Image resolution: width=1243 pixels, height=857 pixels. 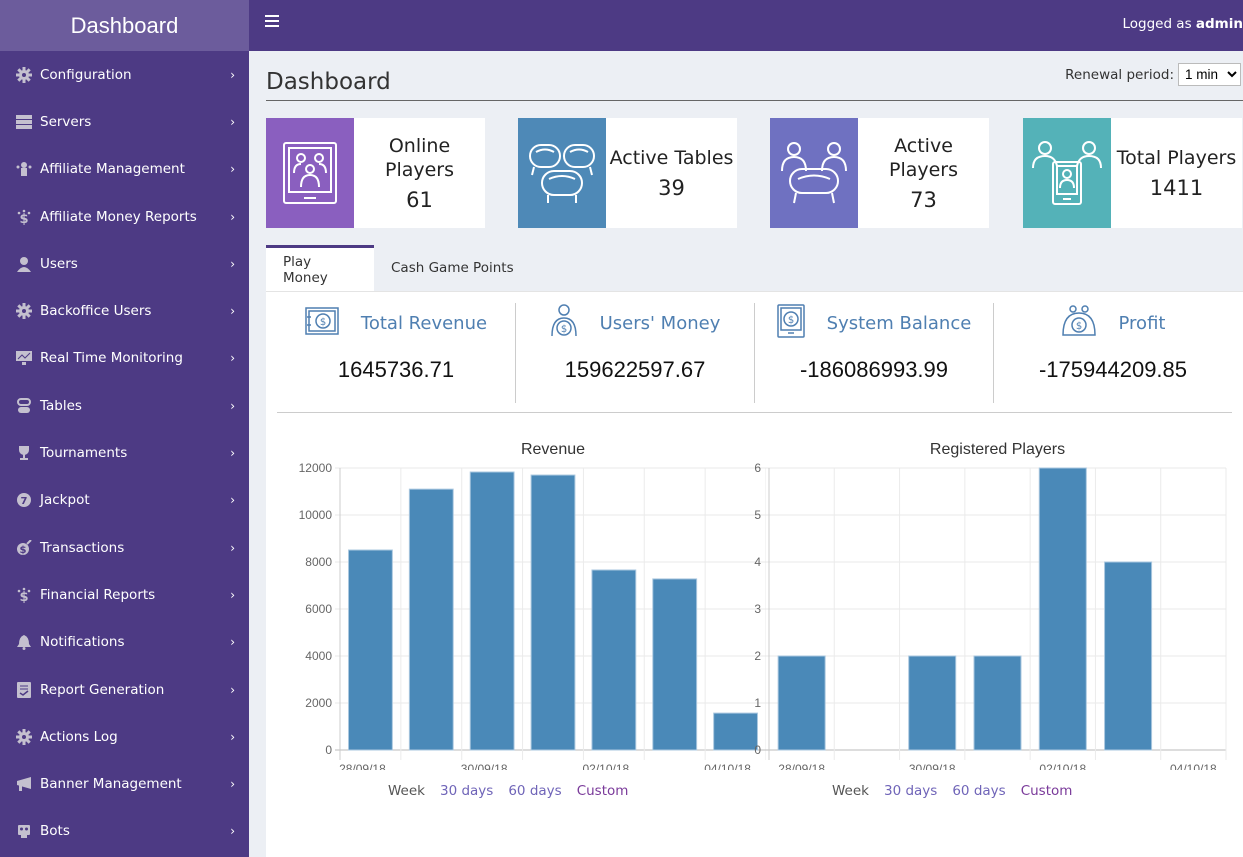 I want to click on y-tick-label: 6000, so click(x=318, y=609).